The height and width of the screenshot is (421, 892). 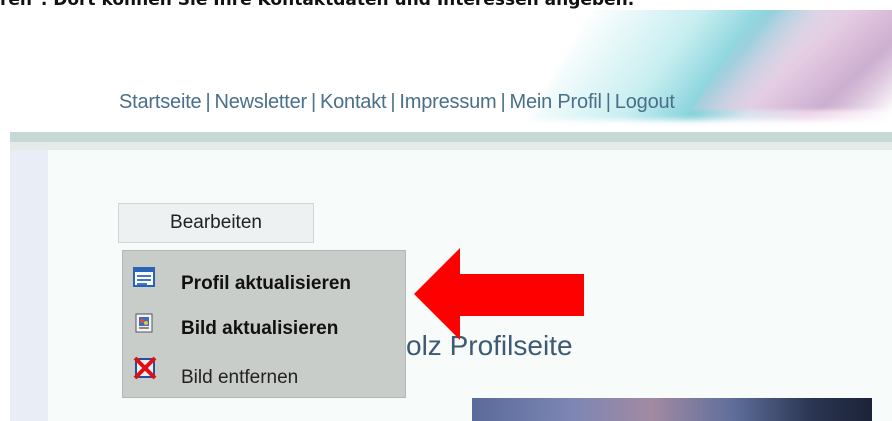 What do you see at coordinates (216, 223) in the screenshot?
I see `bearbeiten-button: Bearbeiten` at bounding box center [216, 223].